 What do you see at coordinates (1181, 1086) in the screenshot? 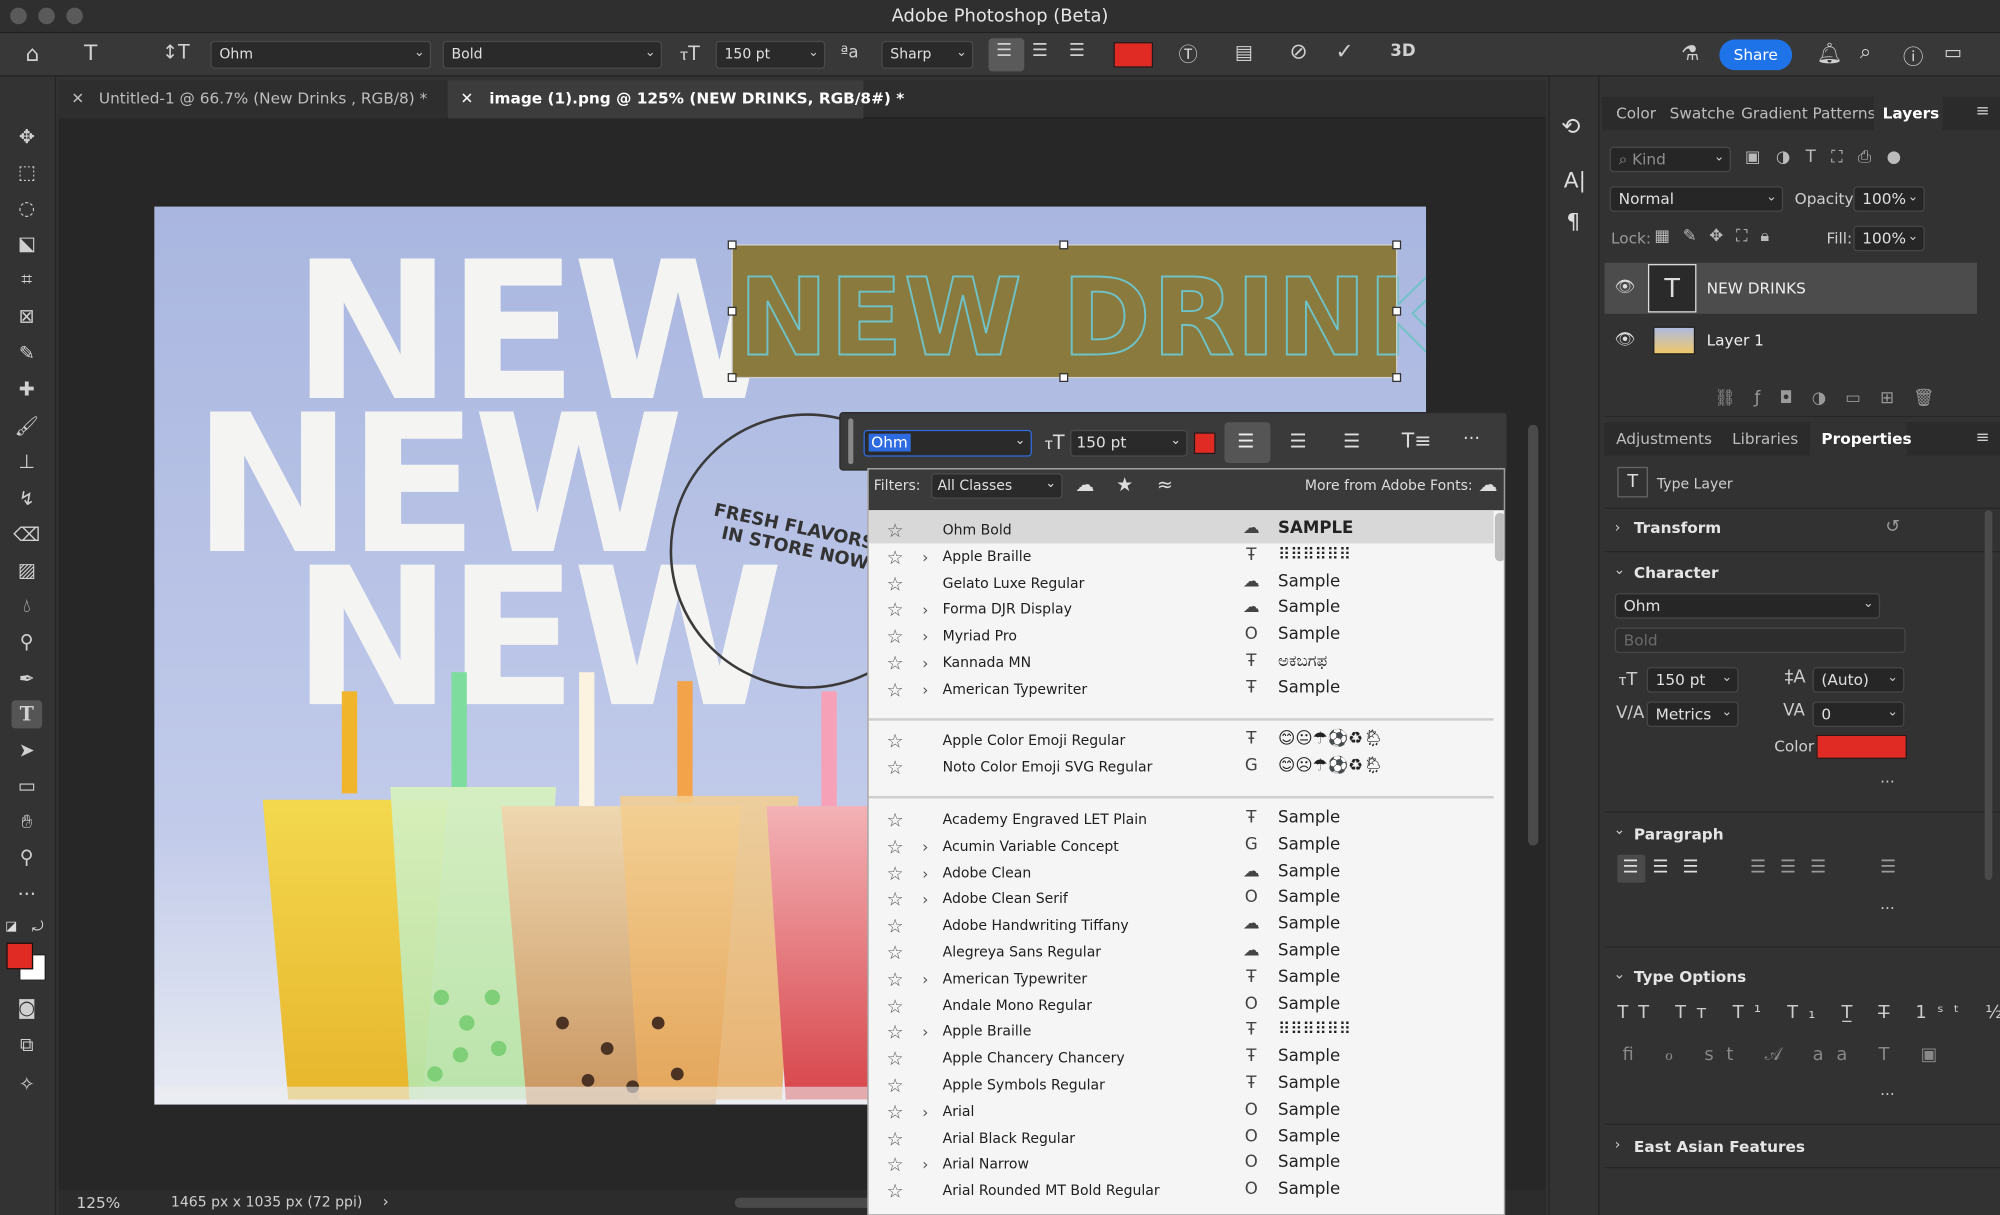
I see `font-row: ☆ Apple Symbols Regular Ŧ Sample` at bounding box center [1181, 1086].